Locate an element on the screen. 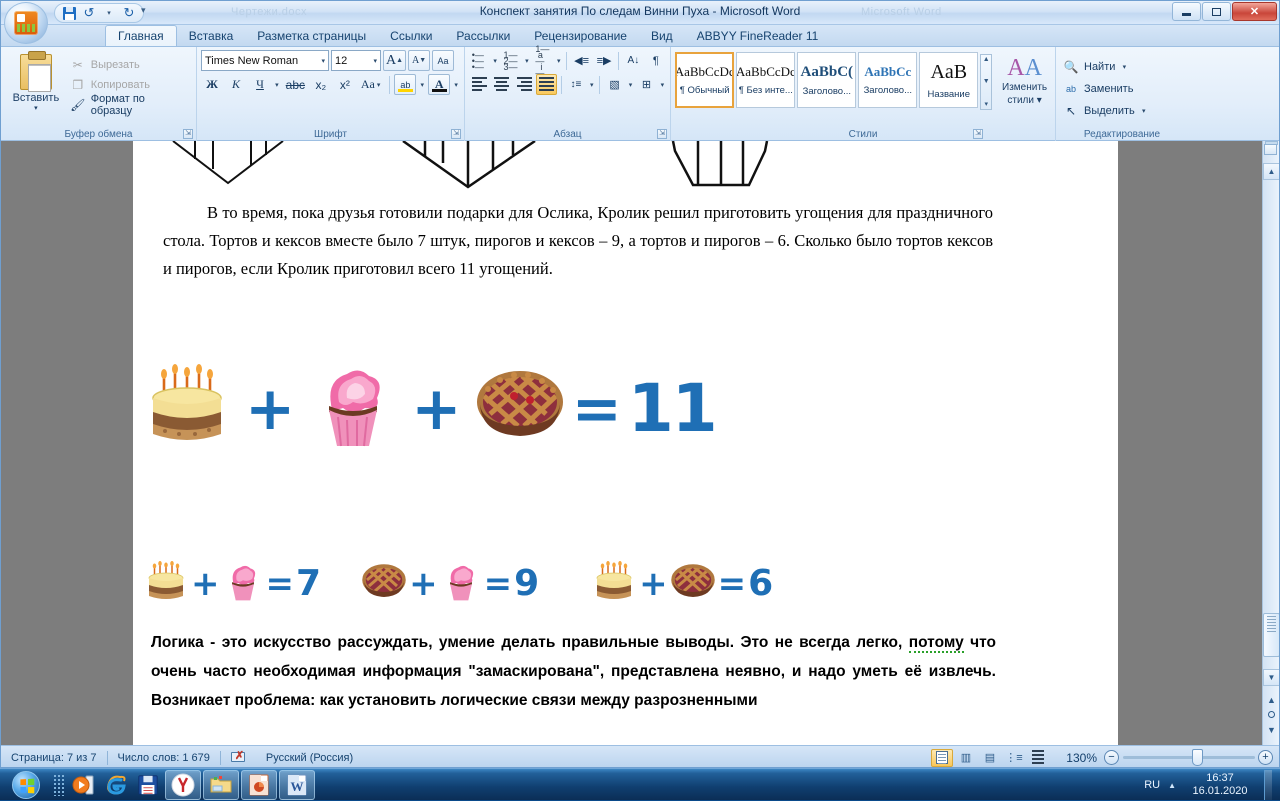  grow-font-button: A▲ is located at coordinates (394, 60).